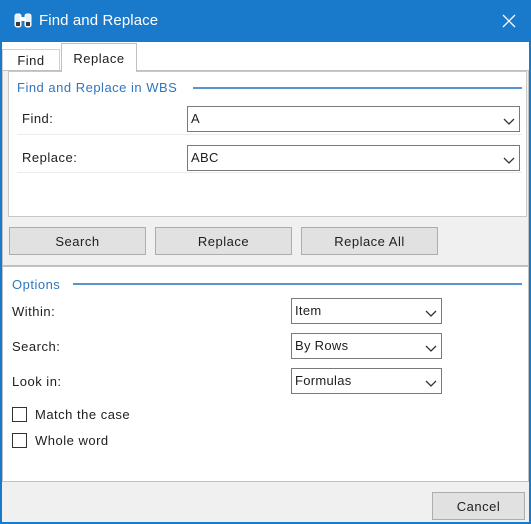  I want to click on binoculars-icon, so click(23, 21).